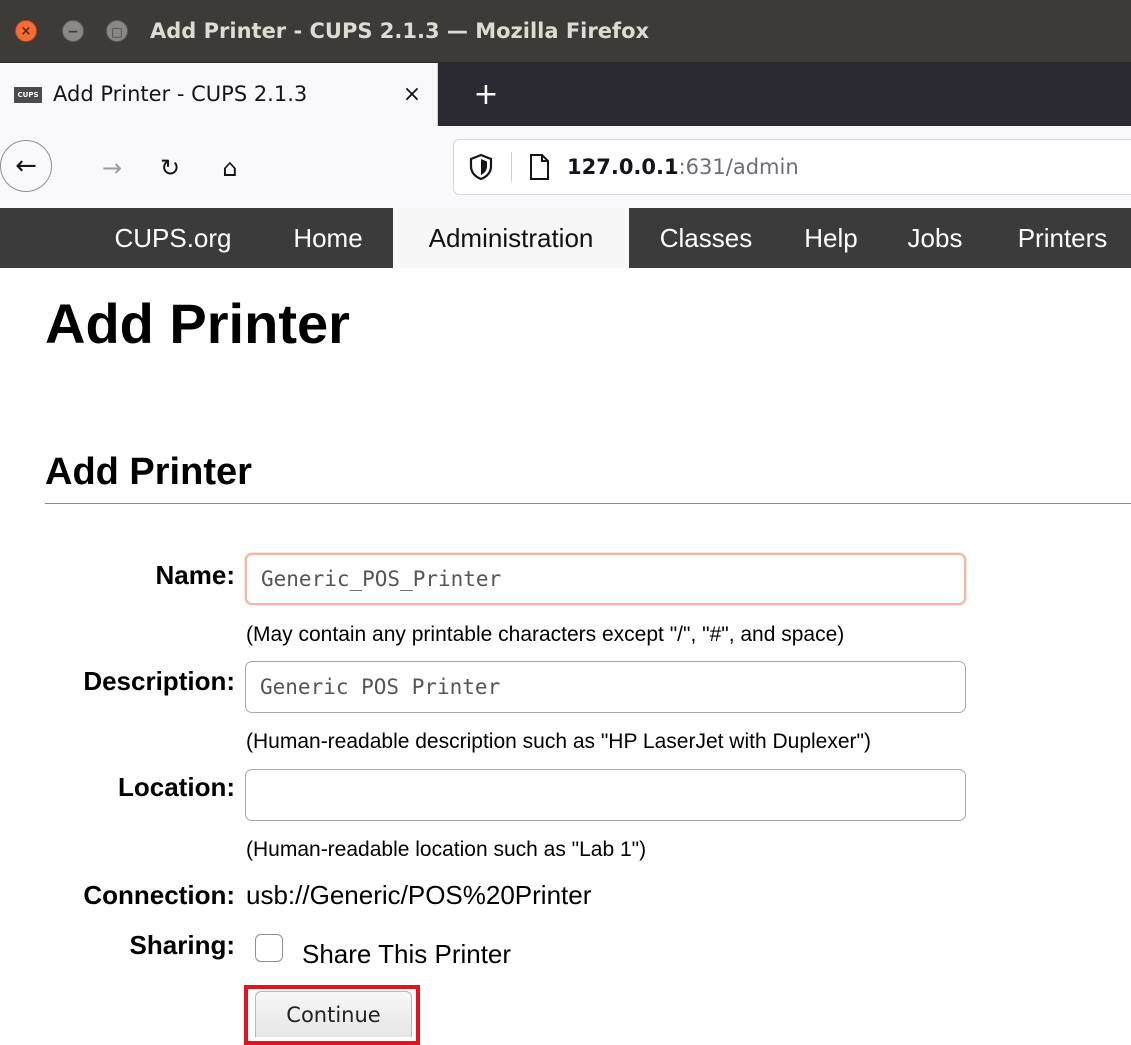 The image size is (1131, 1045). I want to click on navigation-toolbar: ← → ↻ ⌂ 127.0.0.1:631/admin, so click(565, 167).